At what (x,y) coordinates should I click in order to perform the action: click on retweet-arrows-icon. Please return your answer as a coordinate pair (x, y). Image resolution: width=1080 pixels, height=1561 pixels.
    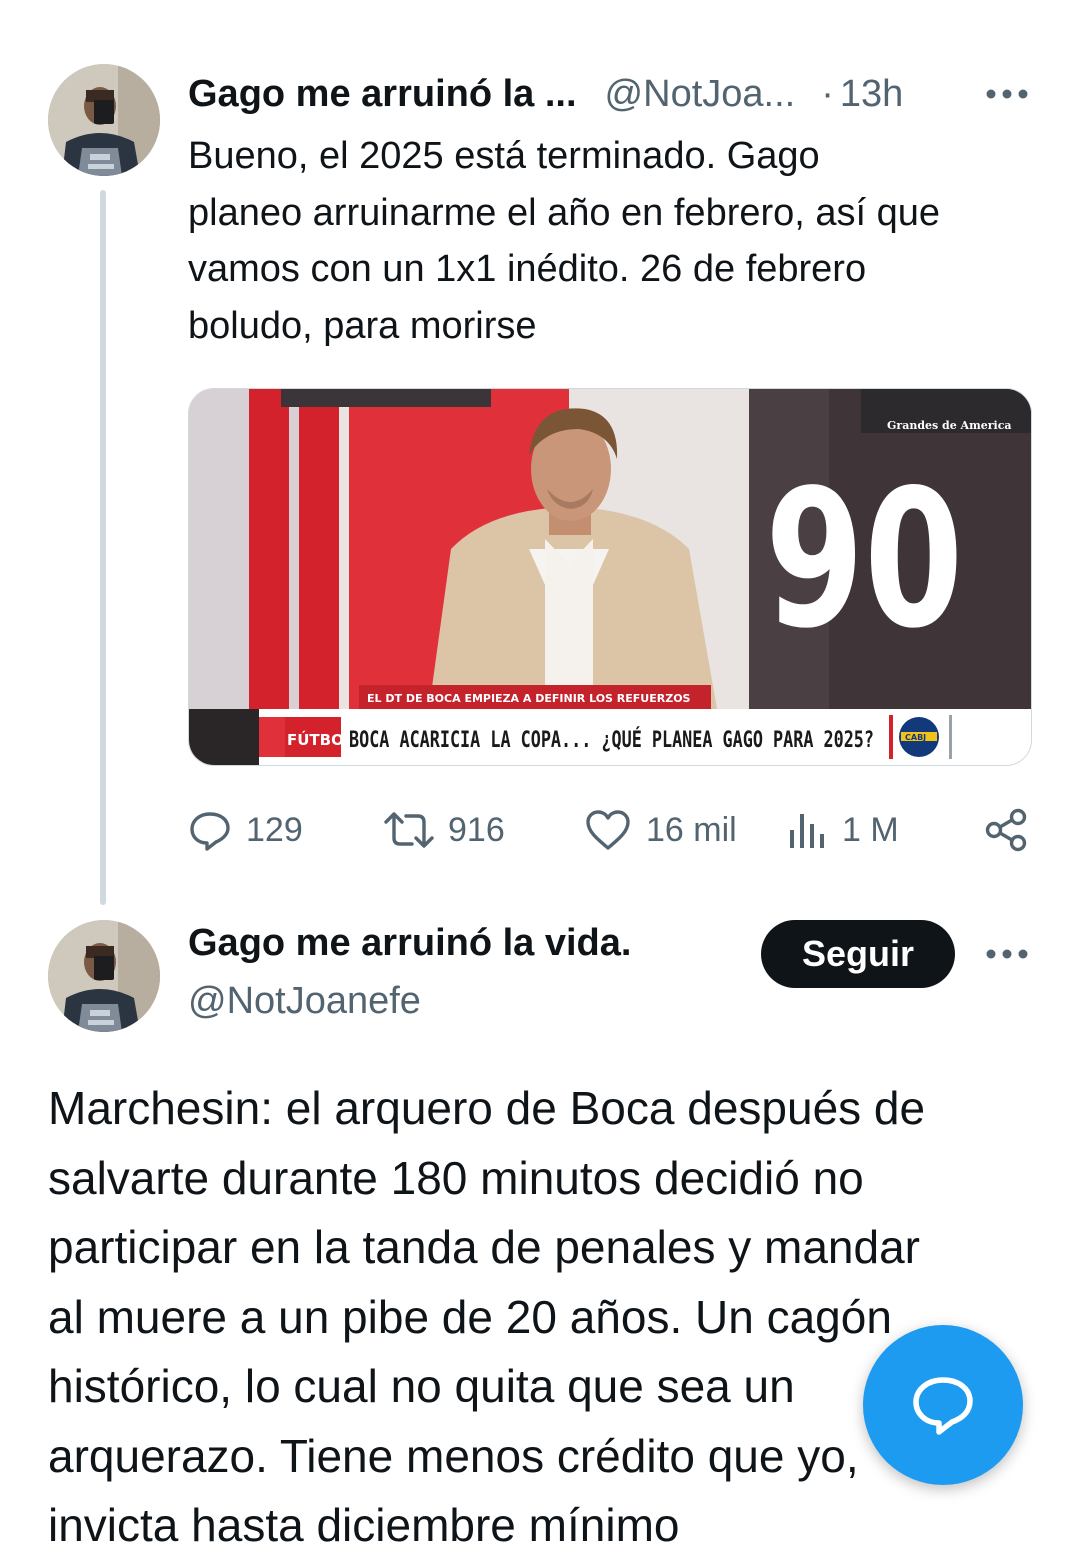
    Looking at the image, I should click on (409, 830).